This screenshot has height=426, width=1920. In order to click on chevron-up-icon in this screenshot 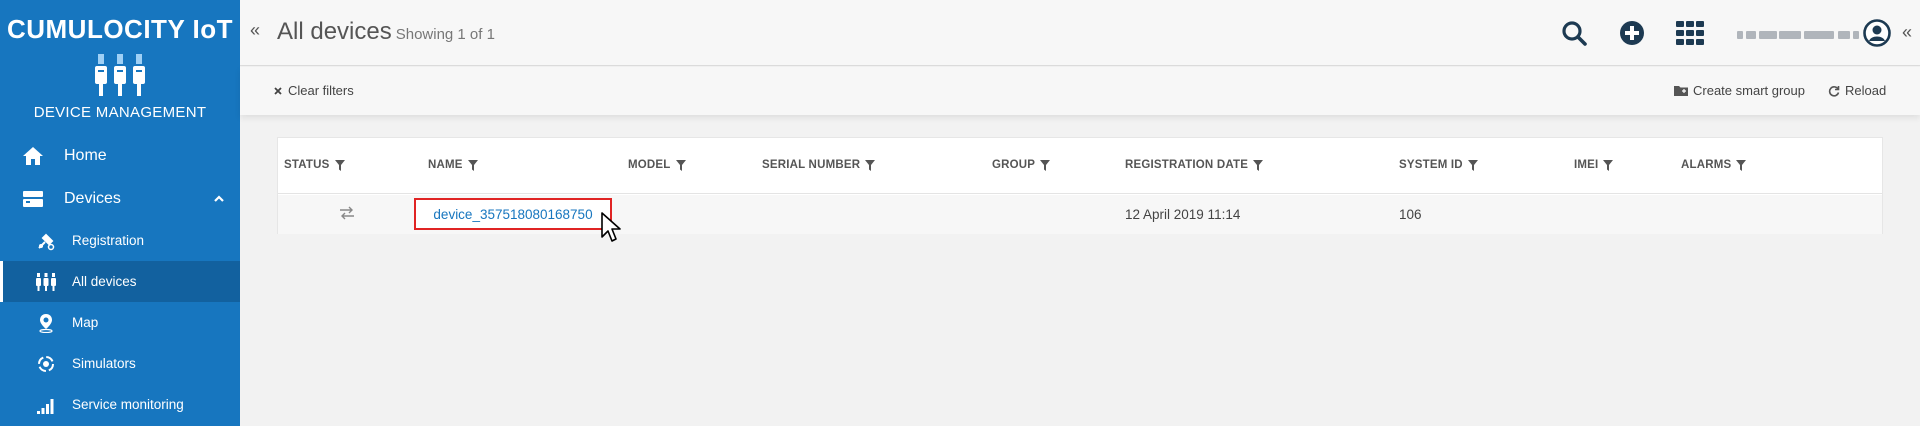, I will do `click(219, 199)`.